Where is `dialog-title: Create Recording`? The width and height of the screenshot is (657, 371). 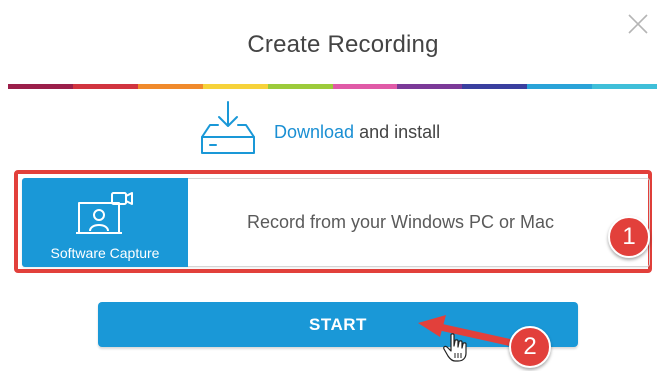 dialog-title: Create Recording is located at coordinates (343, 44).